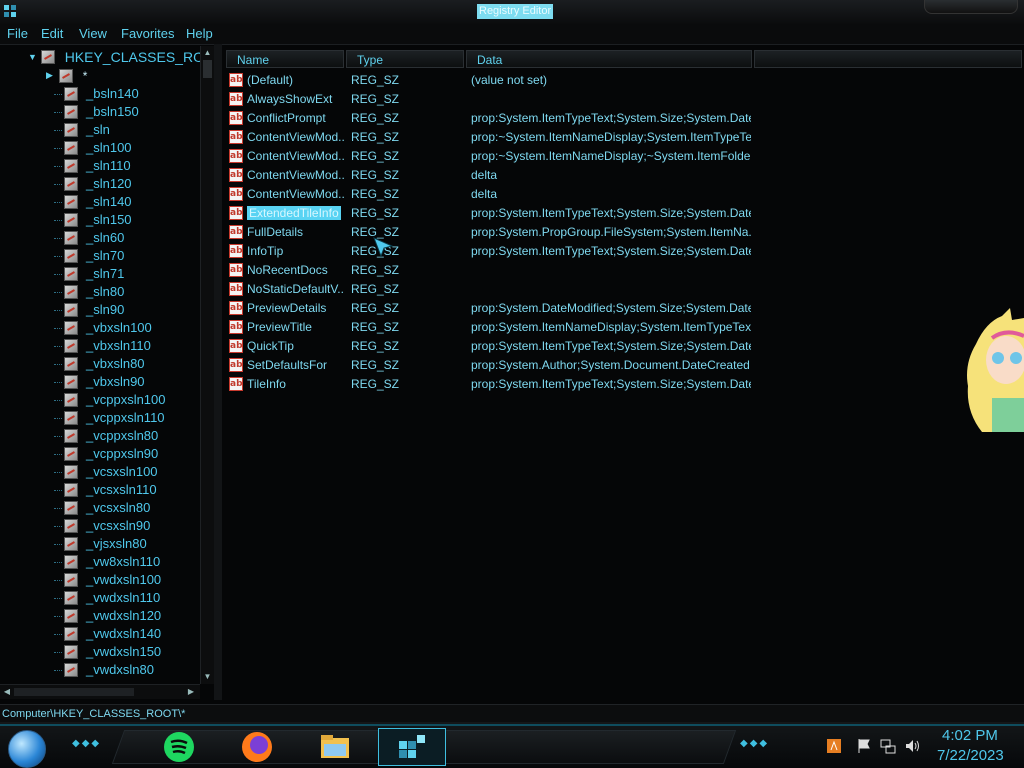 The height and width of the screenshot is (768, 1024). What do you see at coordinates (864, 746) in the screenshot?
I see `action-center-flag-icon` at bounding box center [864, 746].